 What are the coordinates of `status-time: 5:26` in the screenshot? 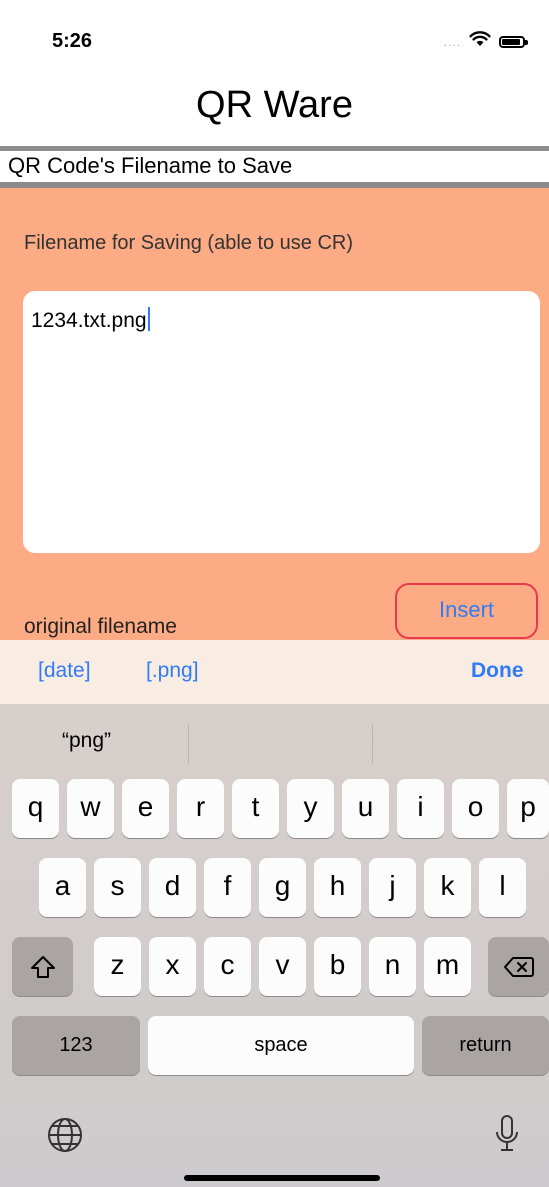 It's located at (72, 41).